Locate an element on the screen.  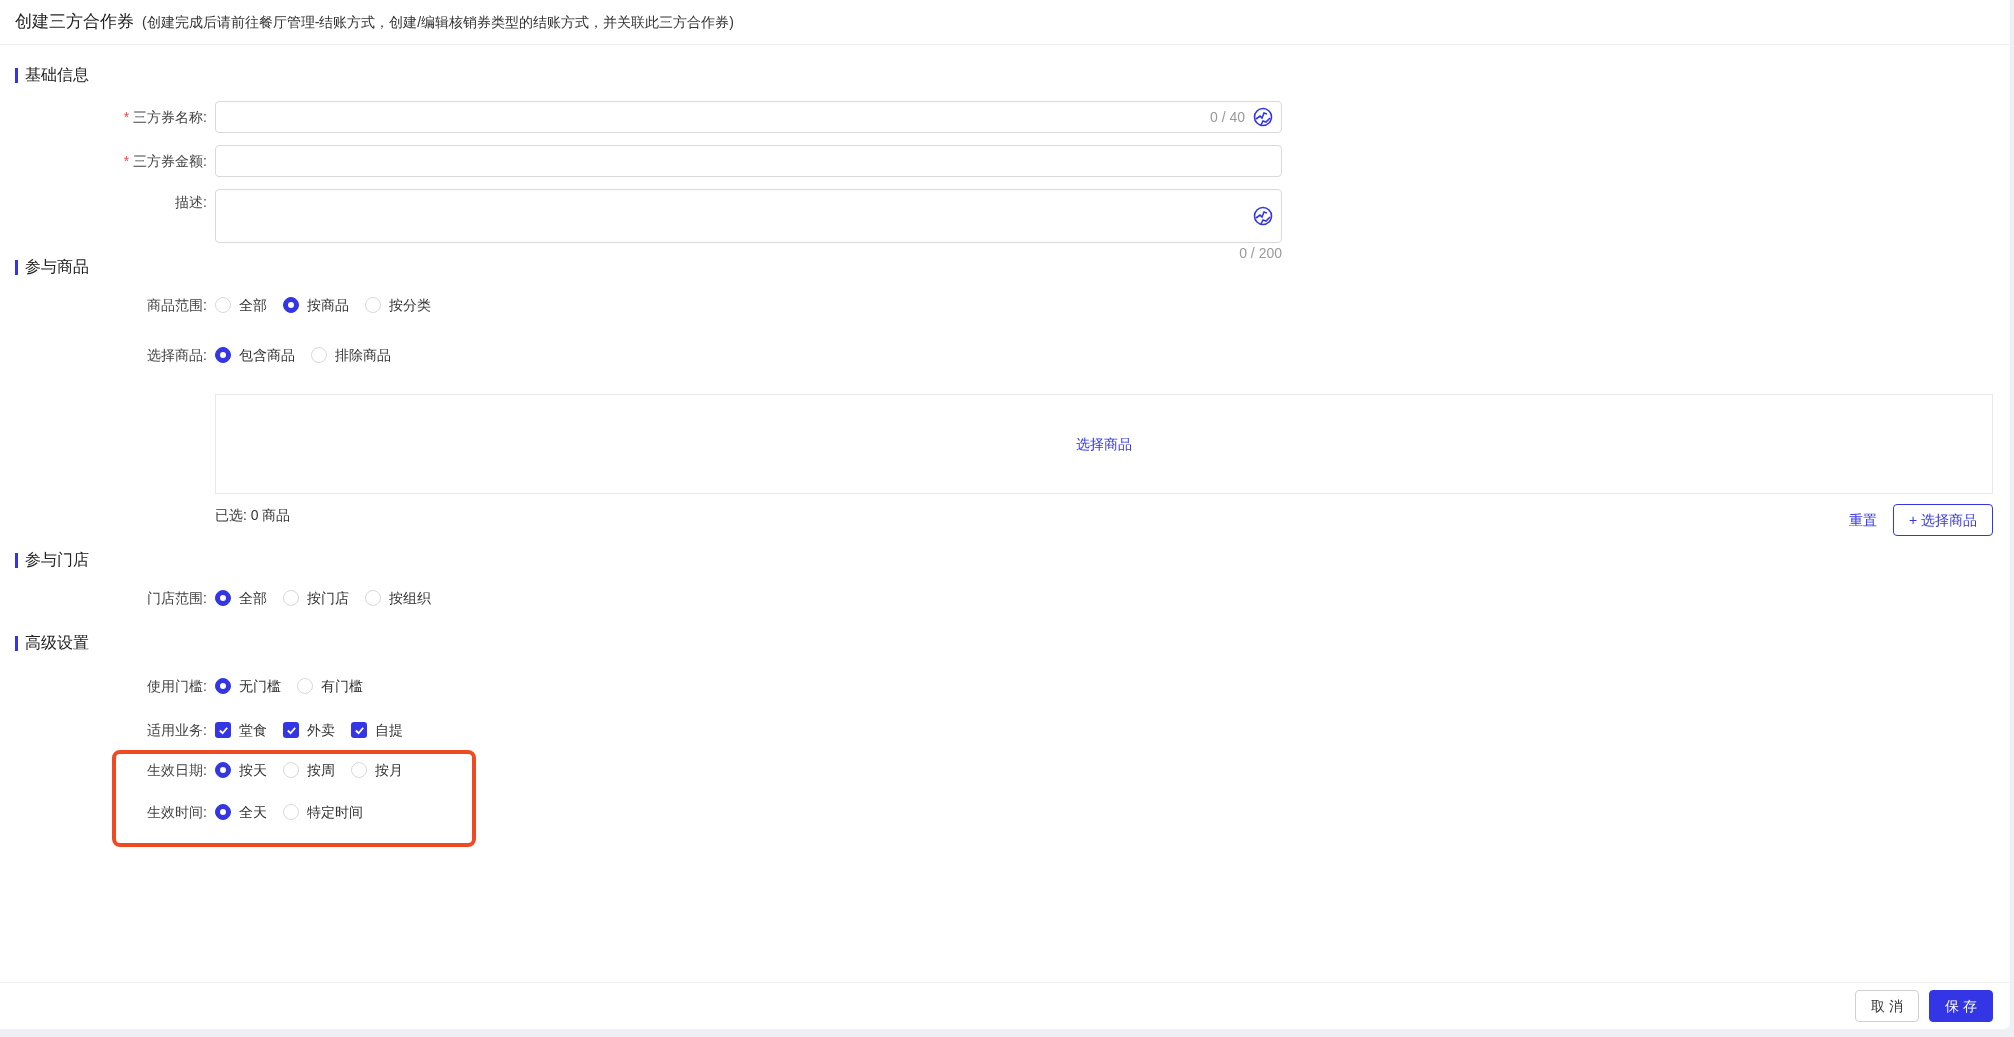
field-label: 生效时间: is located at coordinates (177, 812).